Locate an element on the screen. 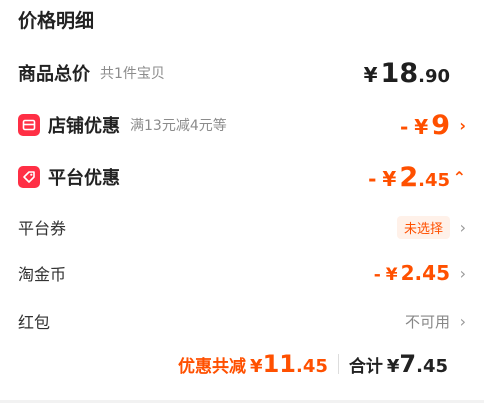  shop-discount-row: 店铺优惠 满13元减4元等 - ¥ 9 › is located at coordinates (242, 125).